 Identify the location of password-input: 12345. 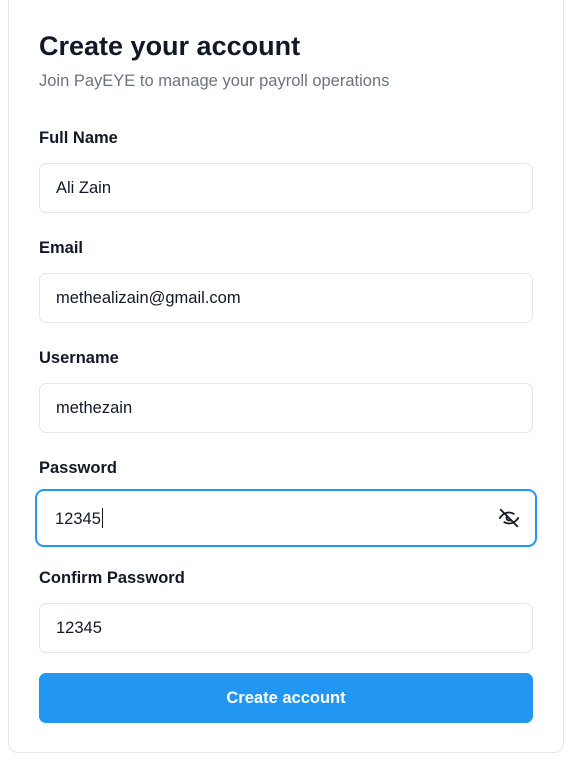
(286, 518).